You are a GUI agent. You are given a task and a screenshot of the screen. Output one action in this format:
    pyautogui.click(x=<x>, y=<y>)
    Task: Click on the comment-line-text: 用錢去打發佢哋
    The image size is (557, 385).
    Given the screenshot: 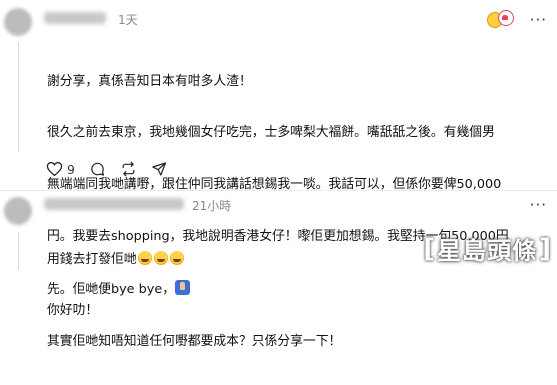 What is the action you would take?
    pyautogui.click(x=92, y=259)
    